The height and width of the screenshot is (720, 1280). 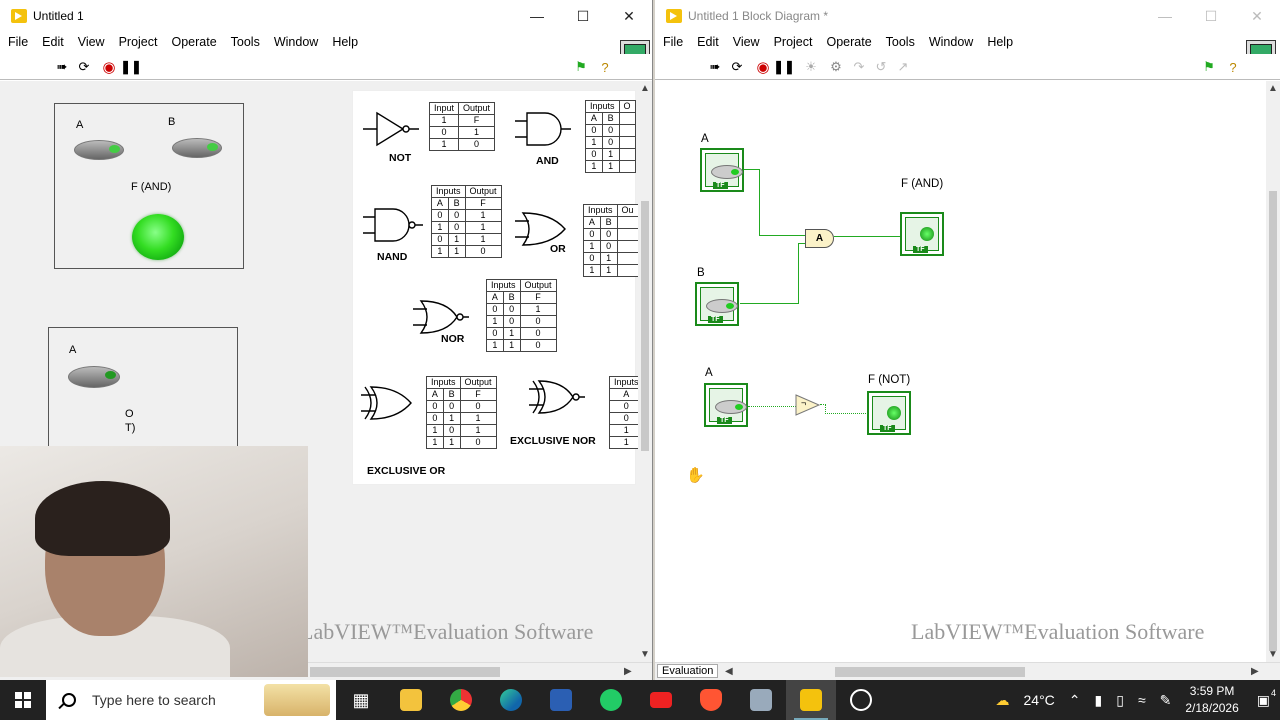 I want to click on taskbar-brave, so click(x=711, y=700).